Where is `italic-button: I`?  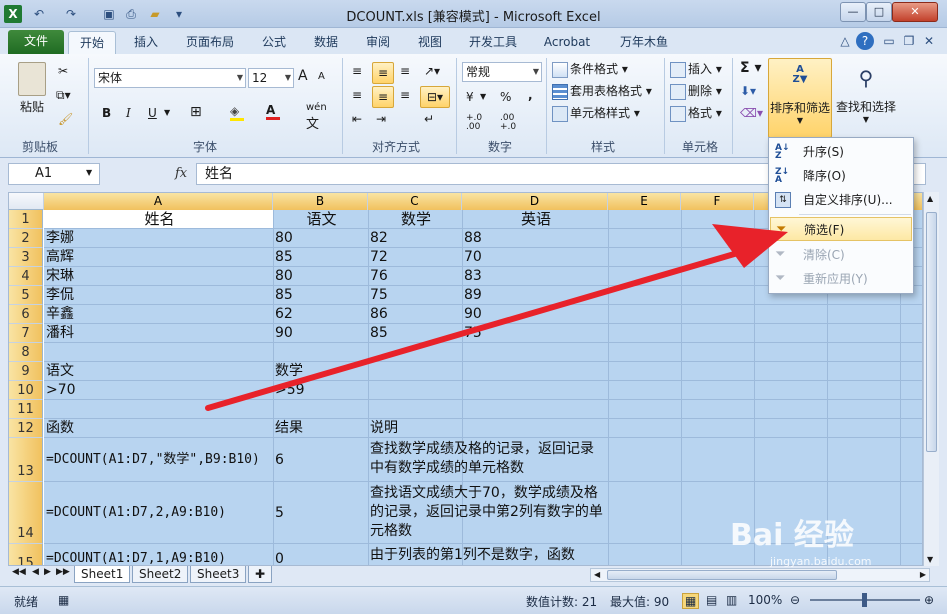 italic-button: I is located at coordinates (128, 113).